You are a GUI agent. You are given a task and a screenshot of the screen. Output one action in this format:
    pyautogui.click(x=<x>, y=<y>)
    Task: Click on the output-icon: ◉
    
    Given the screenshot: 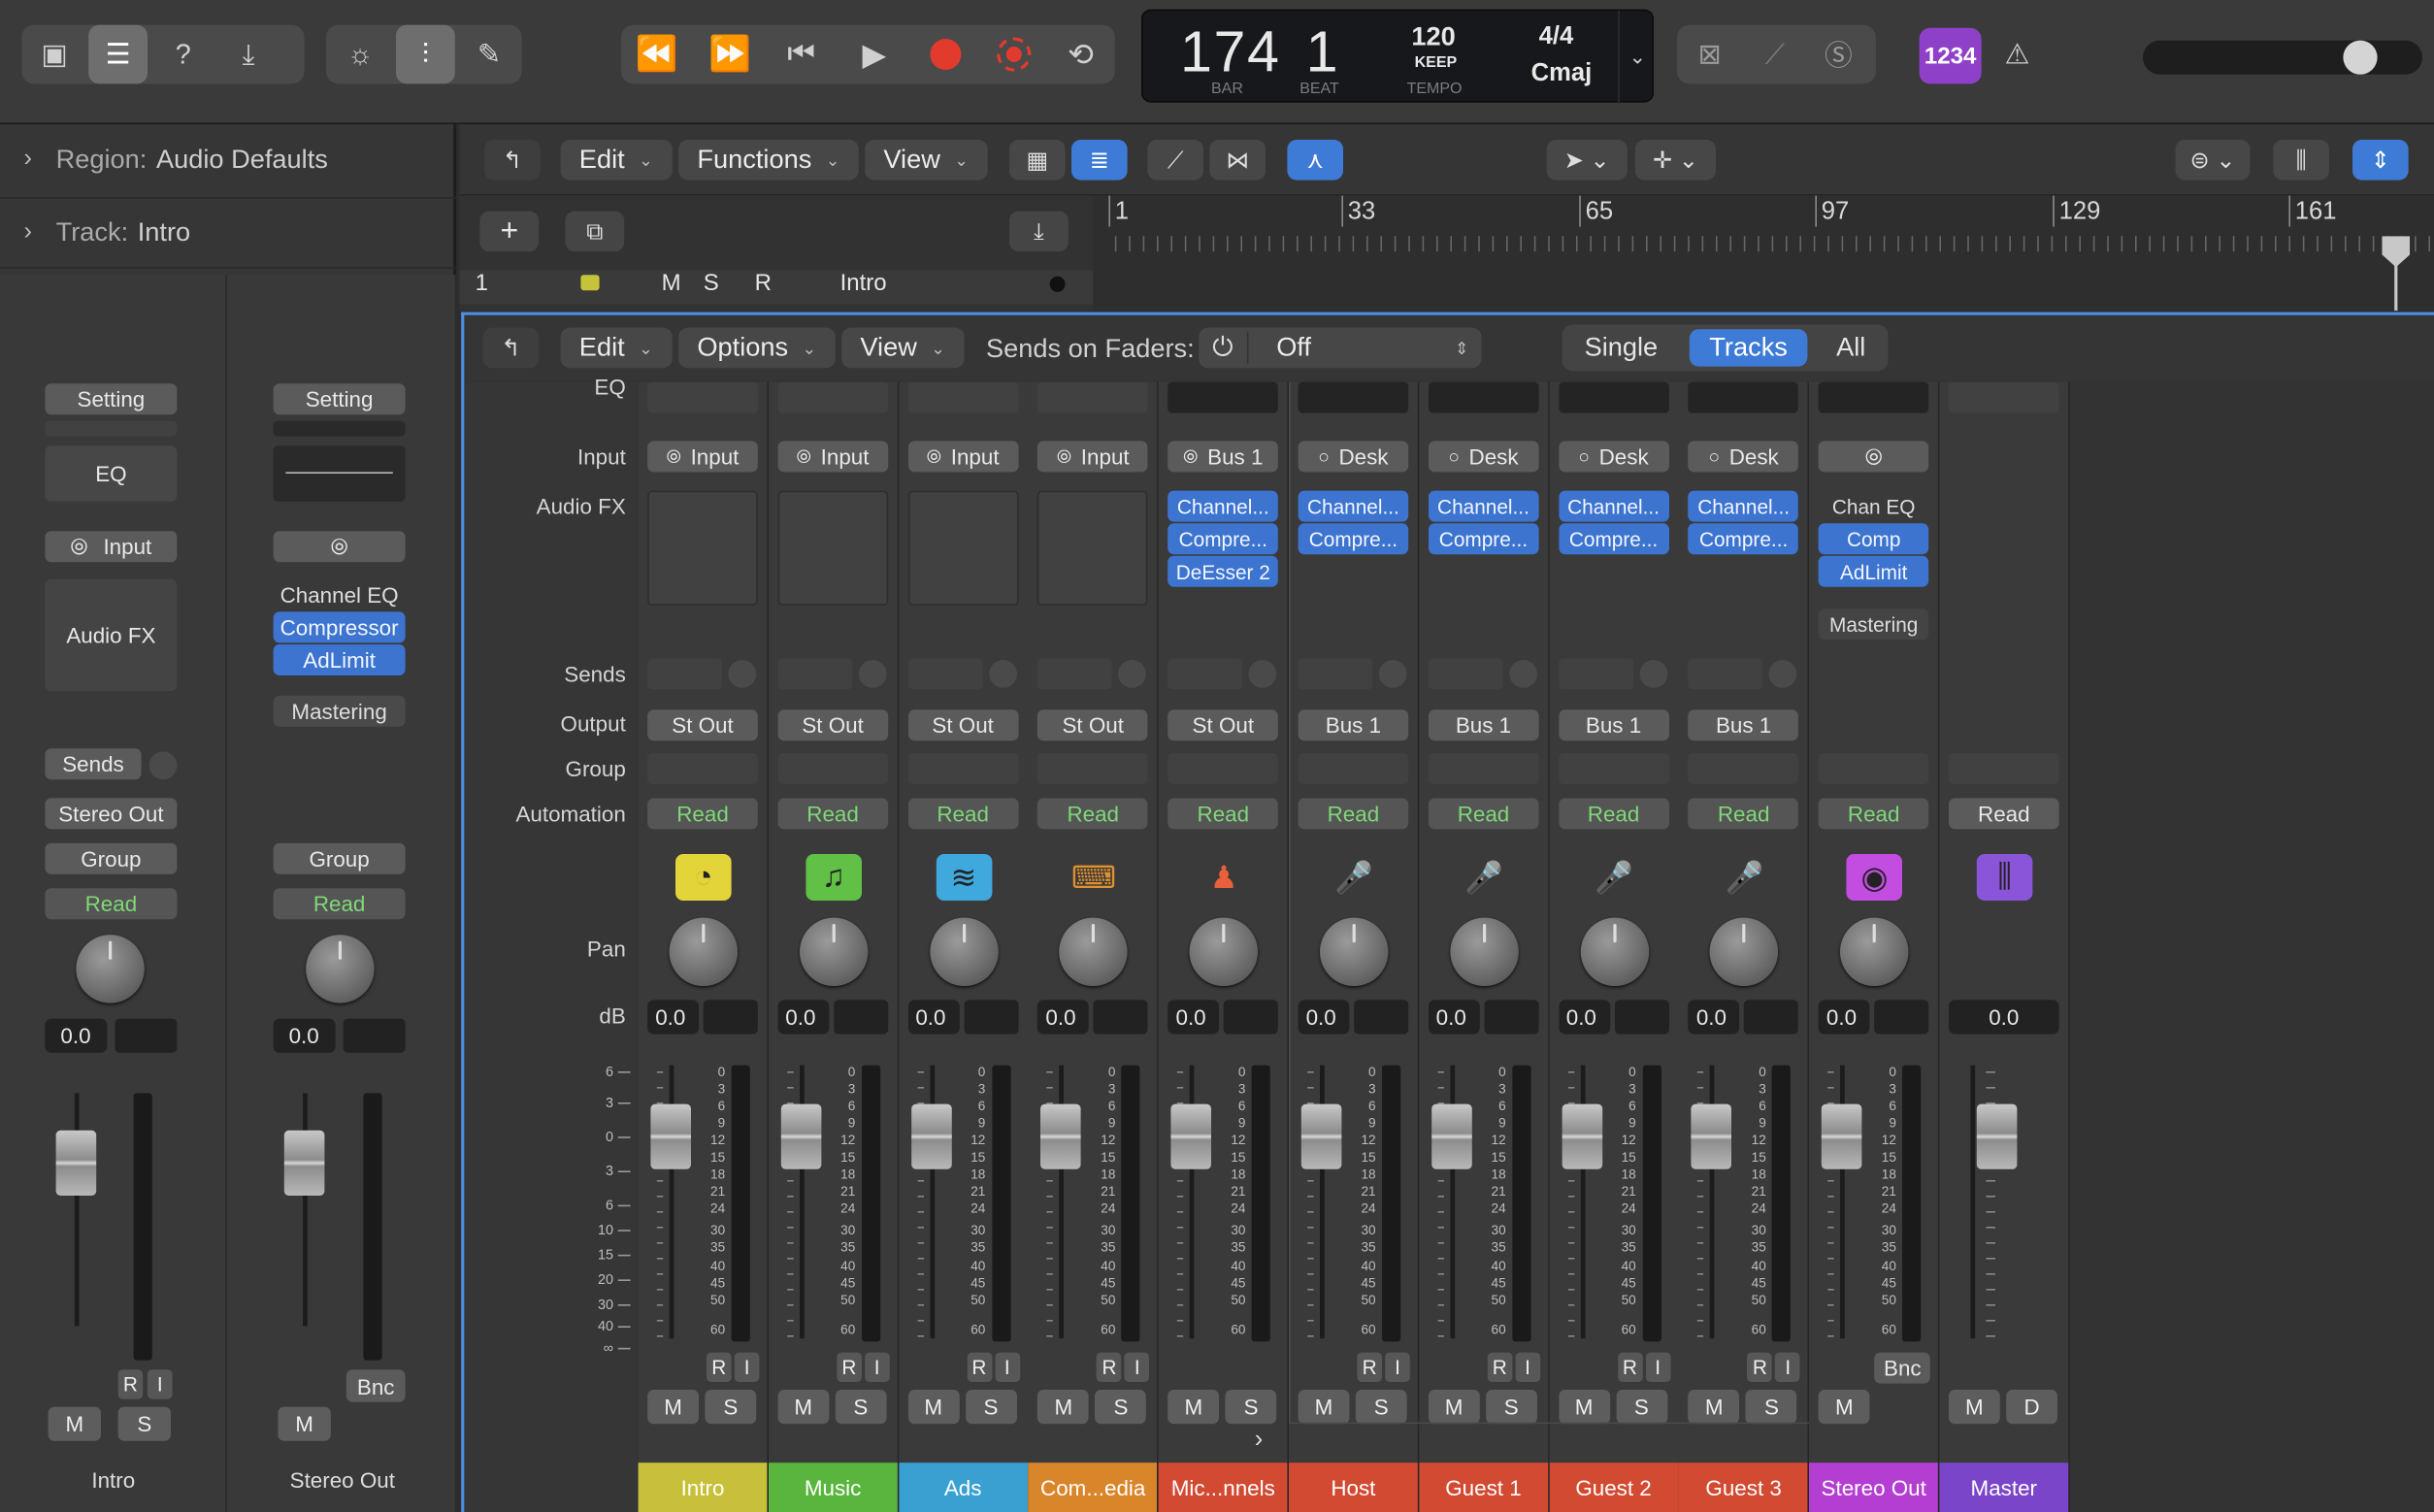 What is the action you would take?
    pyautogui.click(x=1875, y=877)
    